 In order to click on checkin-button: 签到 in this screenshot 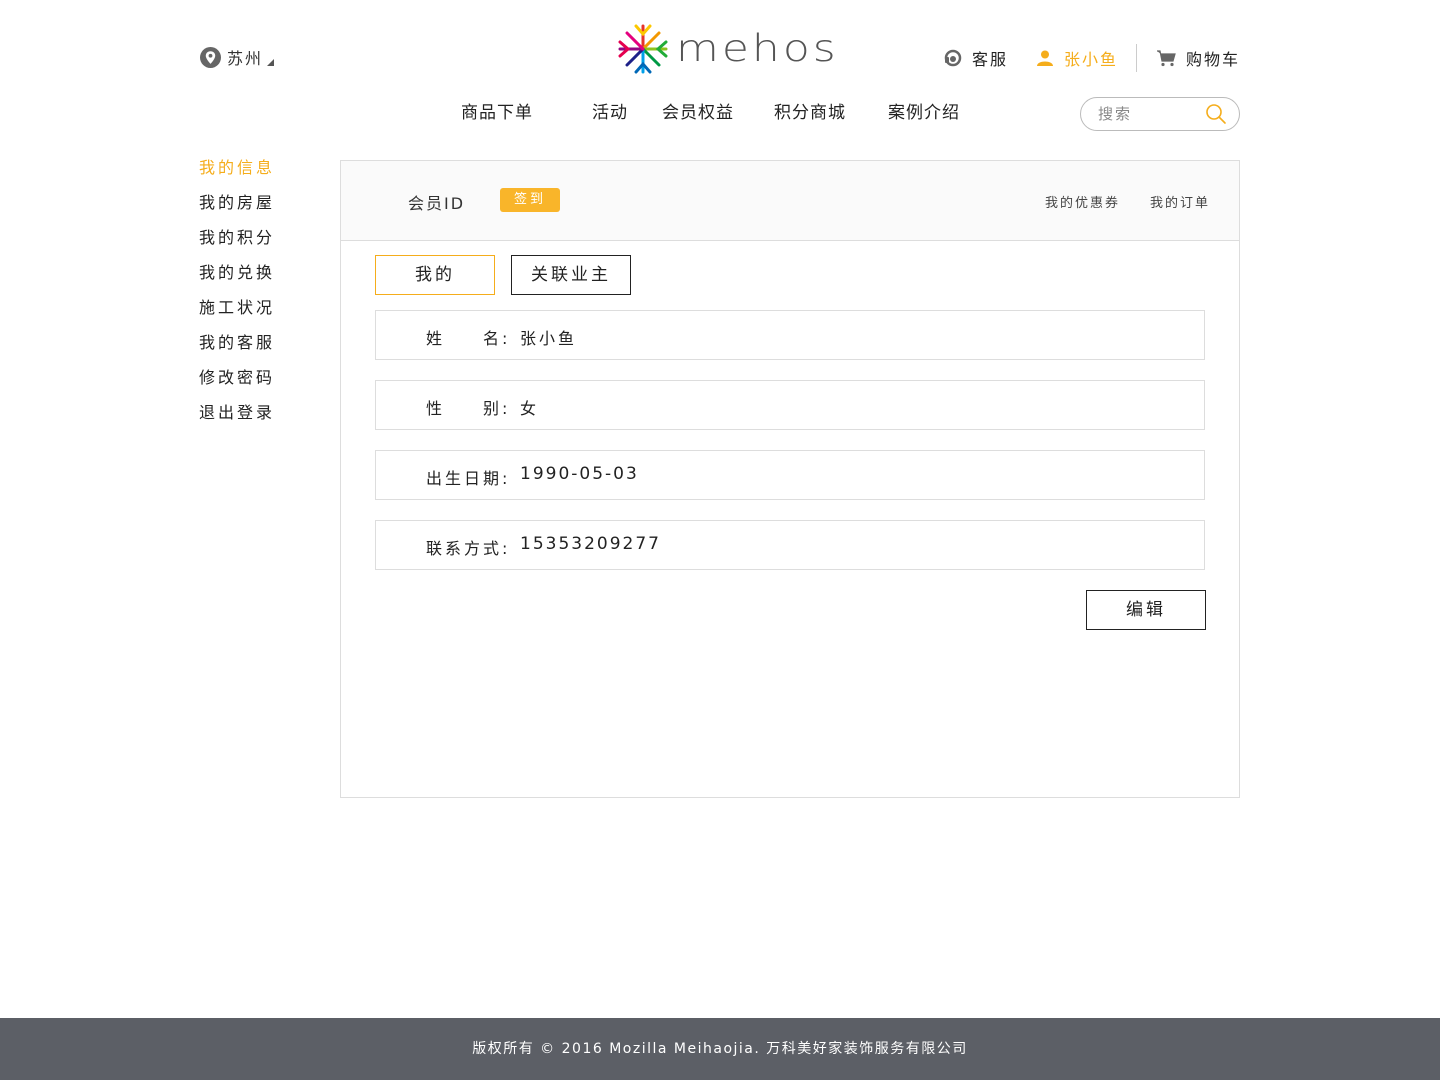, I will do `click(530, 200)`.